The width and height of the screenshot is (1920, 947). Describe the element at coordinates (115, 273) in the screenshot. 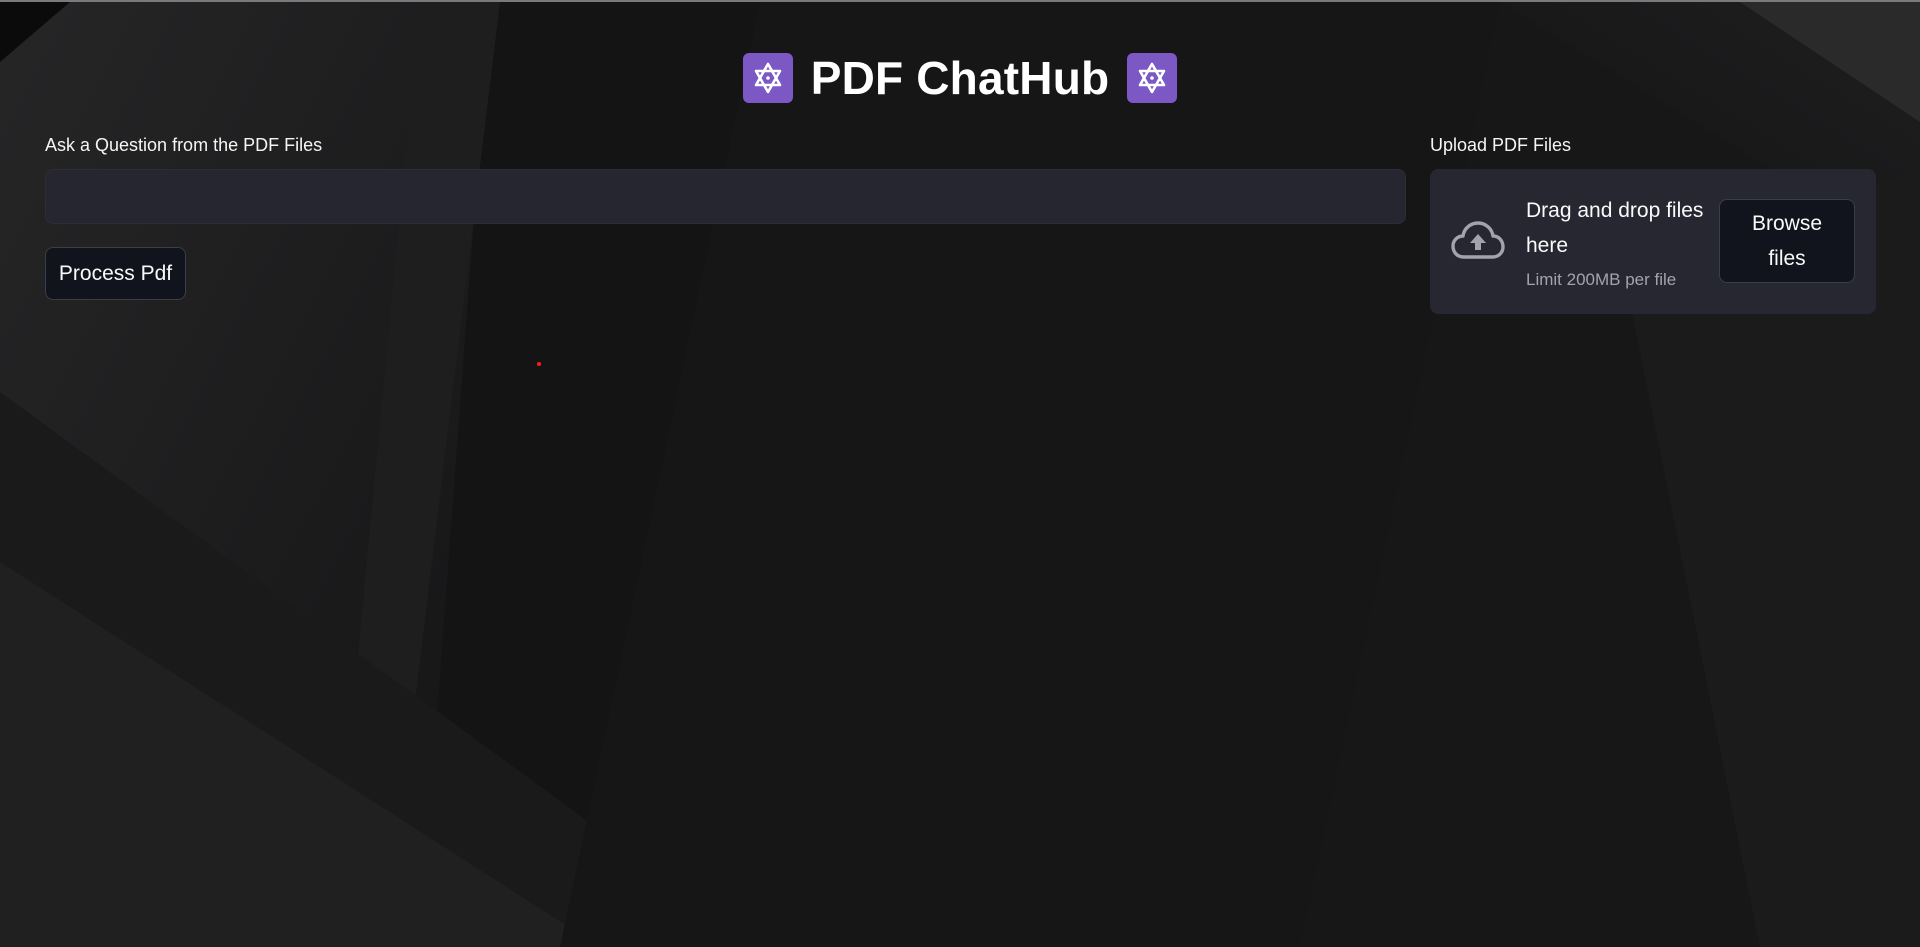

I see `process-pdf-button: Process Pdf` at that location.